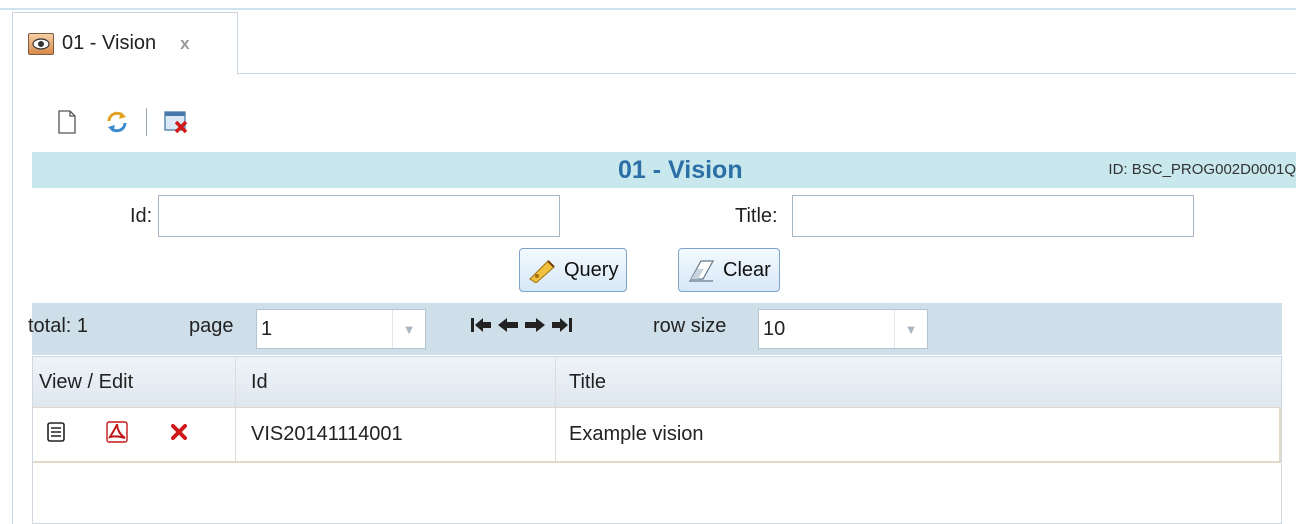 Image resolution: width=1296 pixels, height=524 pixels. I want to click on id-label: Id:, so click(141, 216).